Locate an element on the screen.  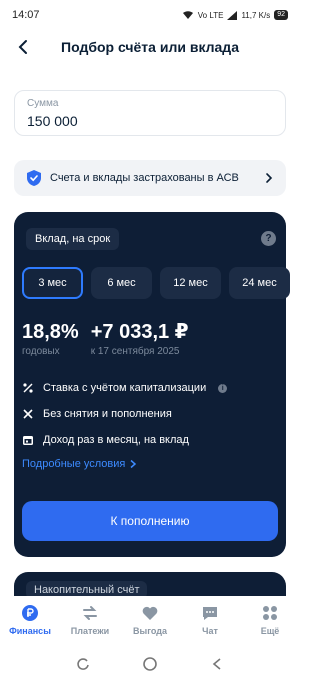
income-block: +7 033,1 ₽ к 17 сентября 2025 is located at coordinates (140, 338).